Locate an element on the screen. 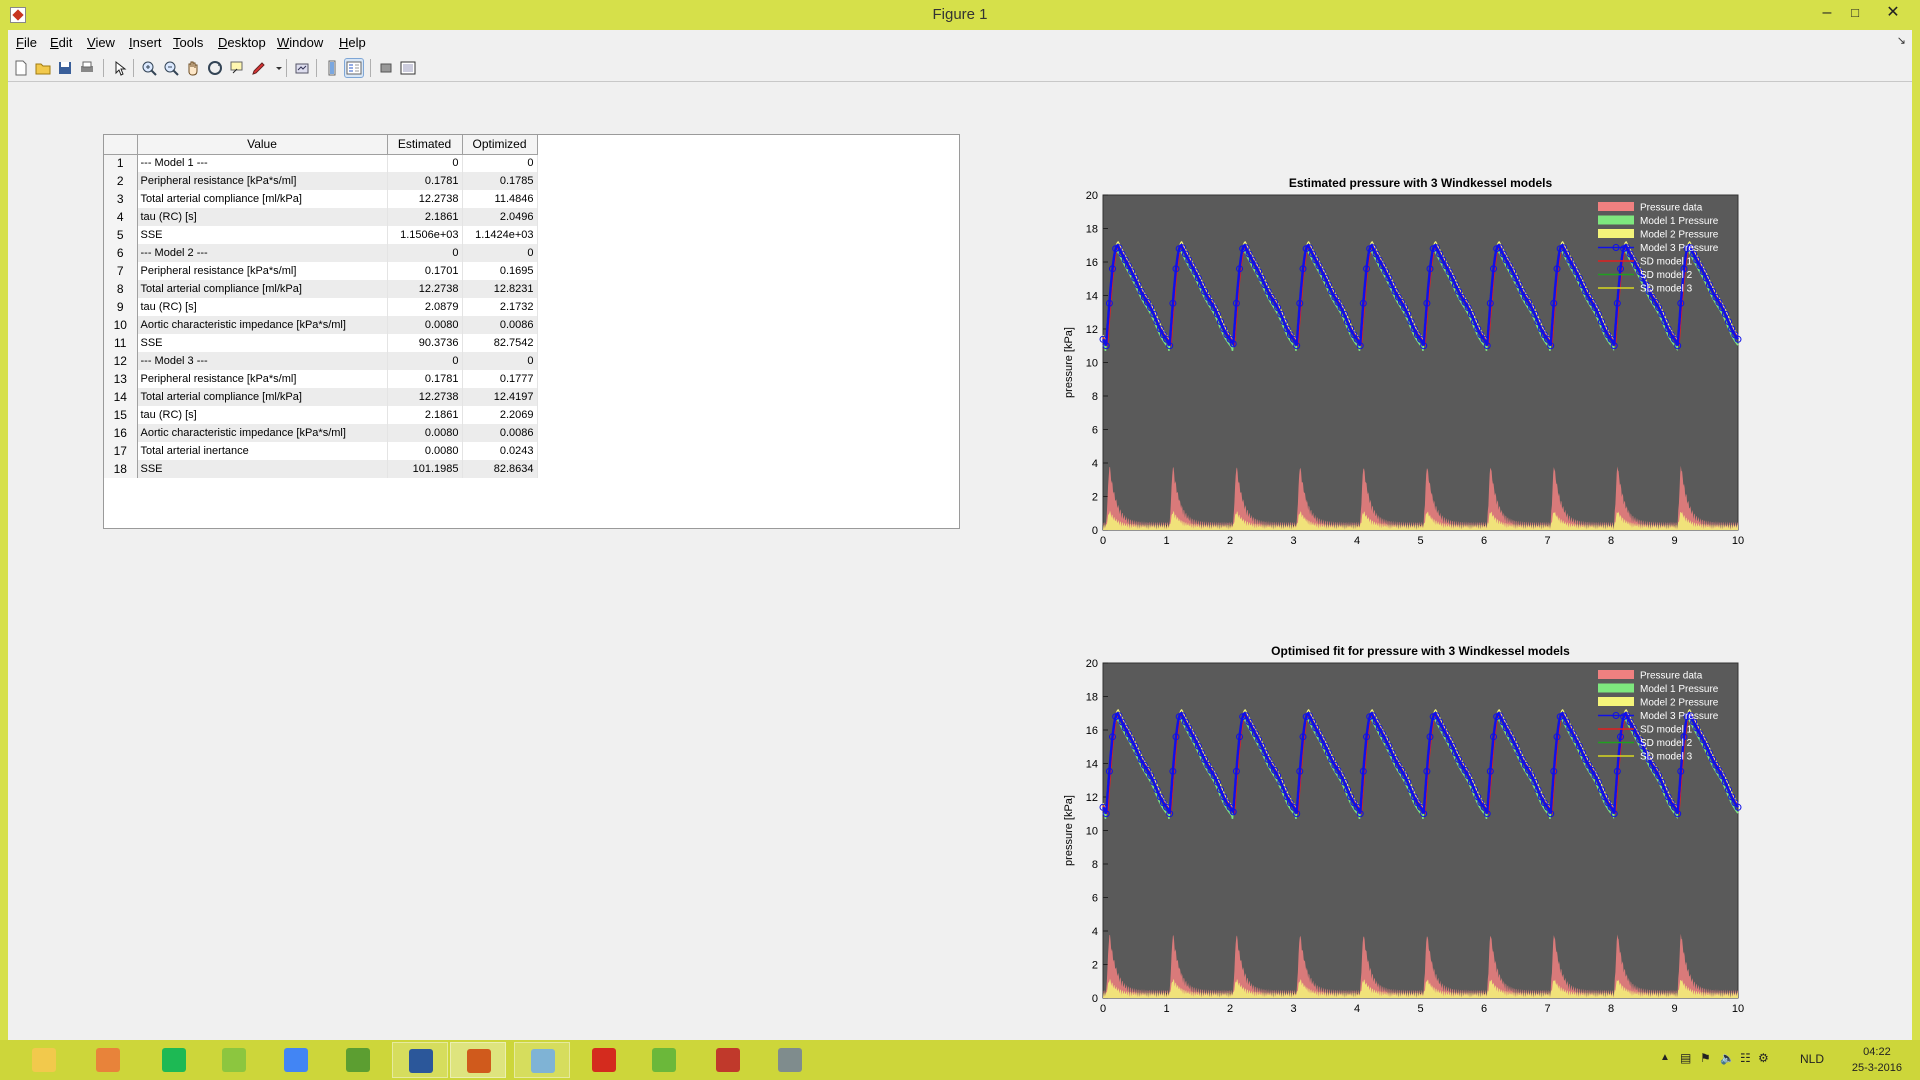 Image resolution: width=1920 pixels, height=1080 pixels. taskbar-acrobat-button is located at coordinates (604, 1060).